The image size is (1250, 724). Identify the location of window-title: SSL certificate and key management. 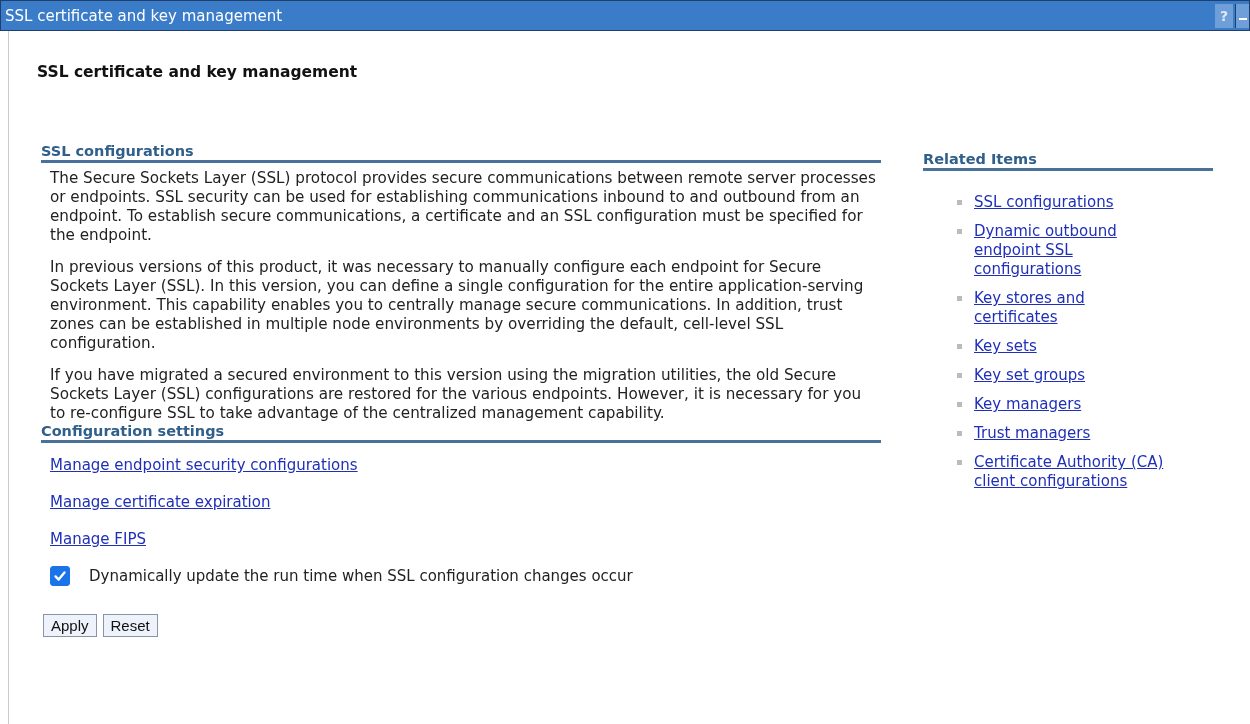
(143, 15).